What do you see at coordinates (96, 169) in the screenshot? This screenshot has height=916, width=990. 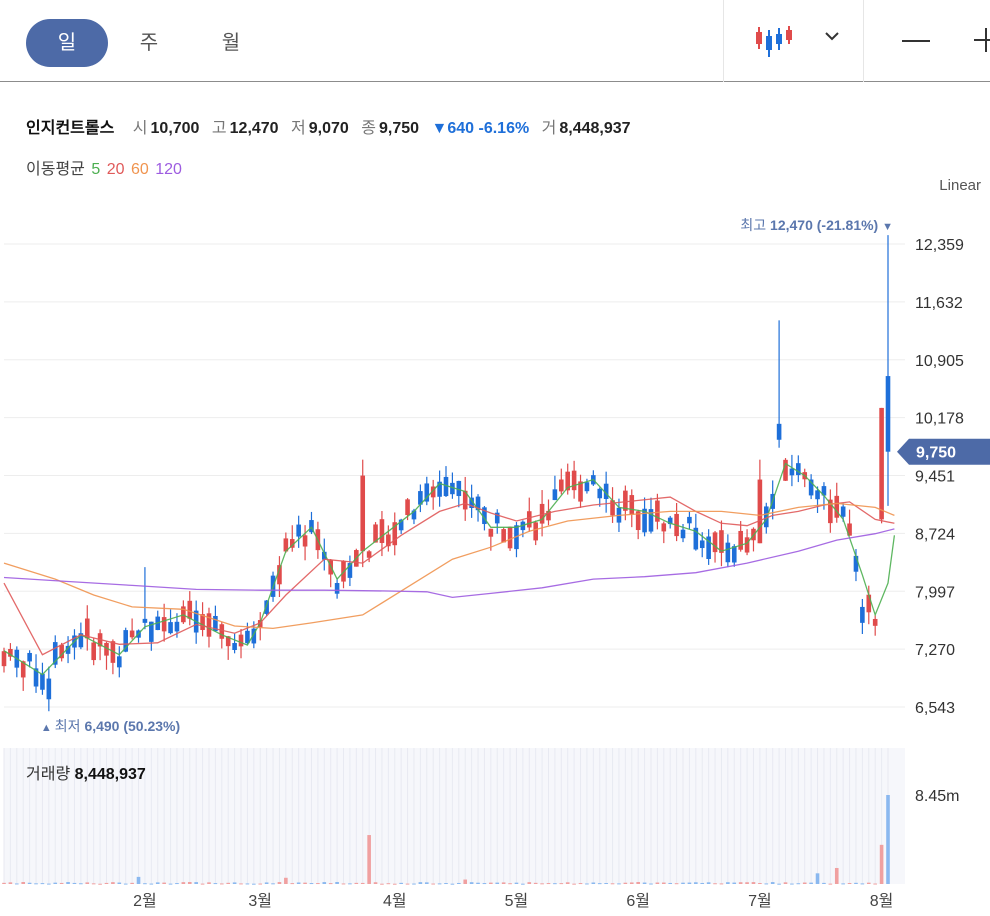 I see `ma-legend-5: 5` at bounding box center [96, 169].